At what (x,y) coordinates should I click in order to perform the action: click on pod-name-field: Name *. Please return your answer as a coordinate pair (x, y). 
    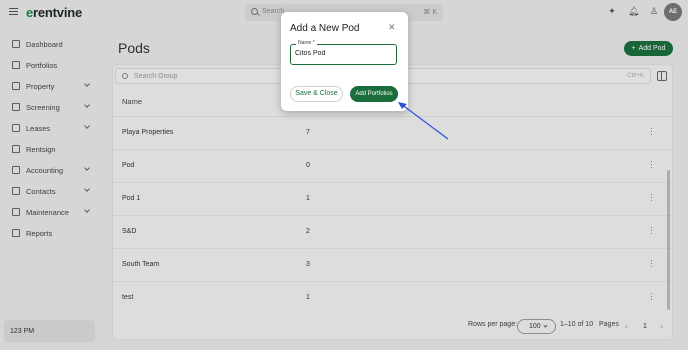
    Looking at the image, I should click on (343, 52).